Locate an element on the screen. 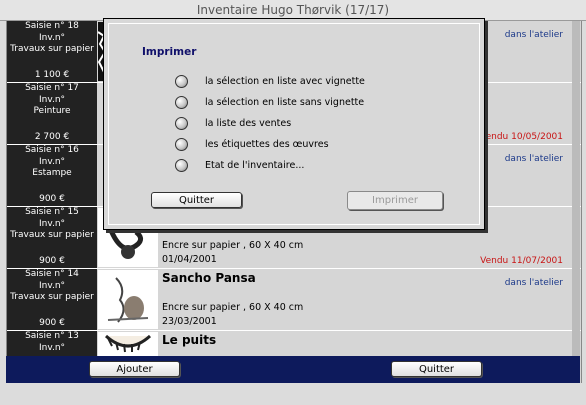  option-label: la sélection en liste avec vignette is located at coordinates (285, 81).